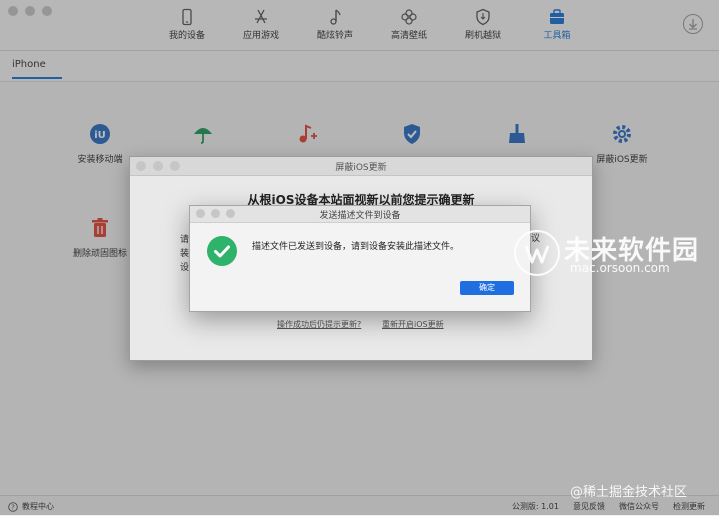 Image resolution: width=719 pixels, height=516 pixels. Describe the element at coordinates (620, 268) in the screenshot. I see `watermark-subtitle: mac.orsoon.com` at that location.